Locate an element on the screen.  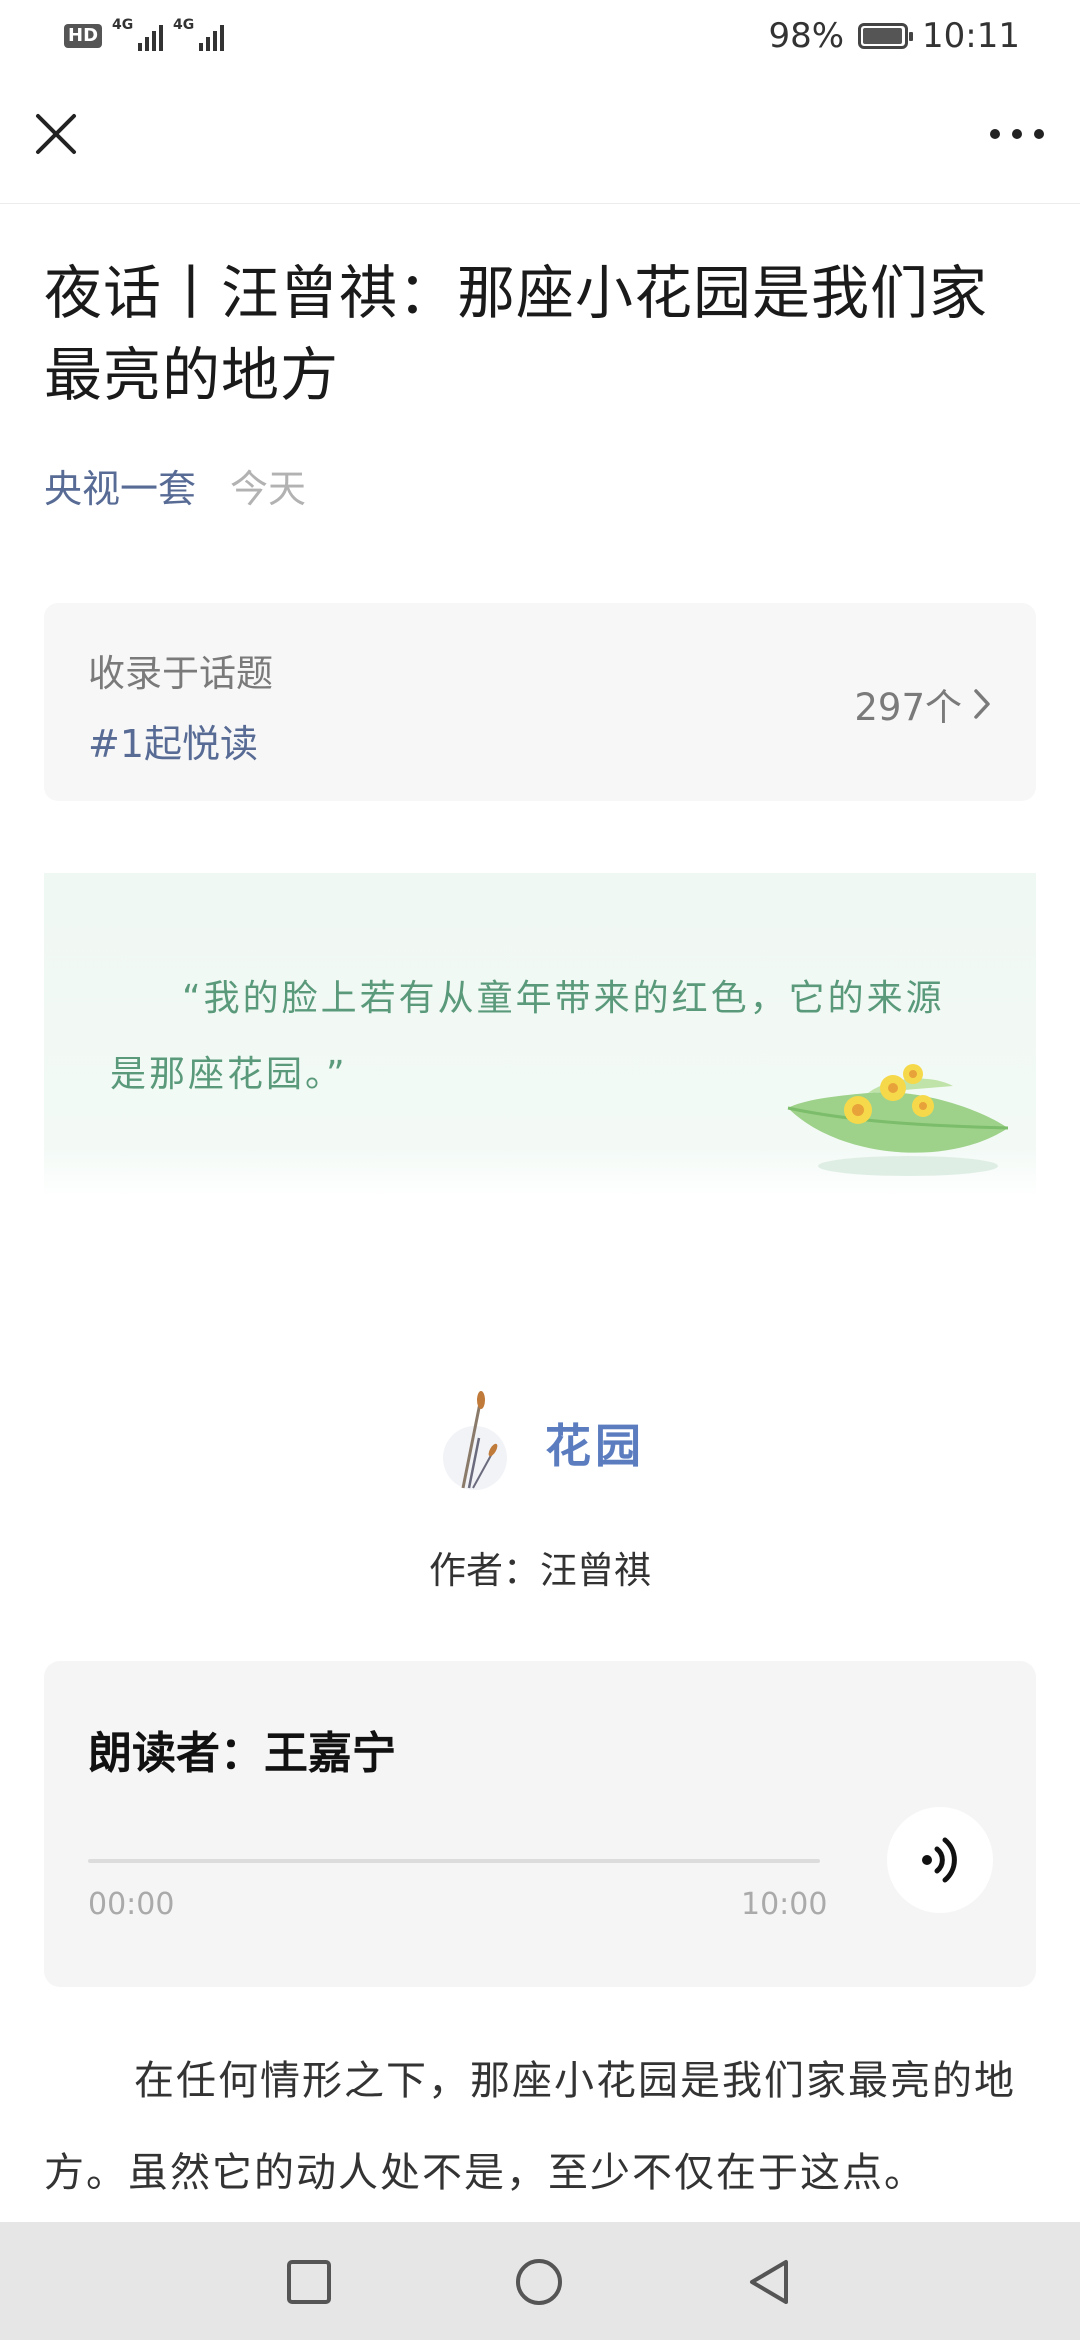
audio-player: 朗读者：王嘉宁 00:00 10:00 is located at coordinates (540, 1824).